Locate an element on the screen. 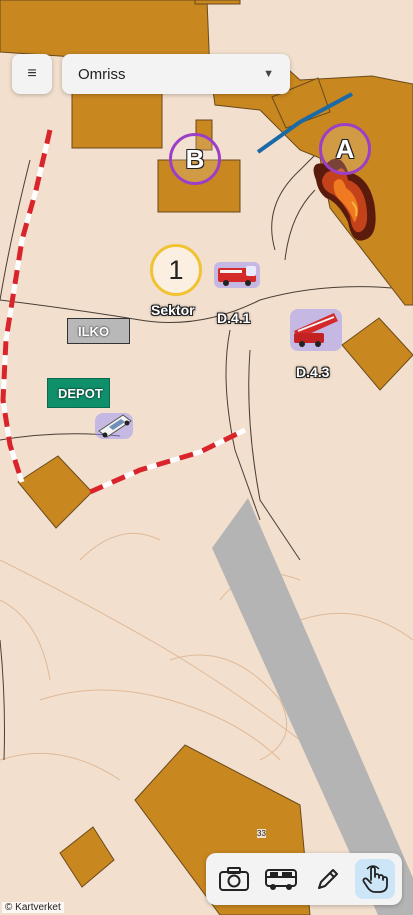  road-number: 33 is located at coordinates (261, 833).